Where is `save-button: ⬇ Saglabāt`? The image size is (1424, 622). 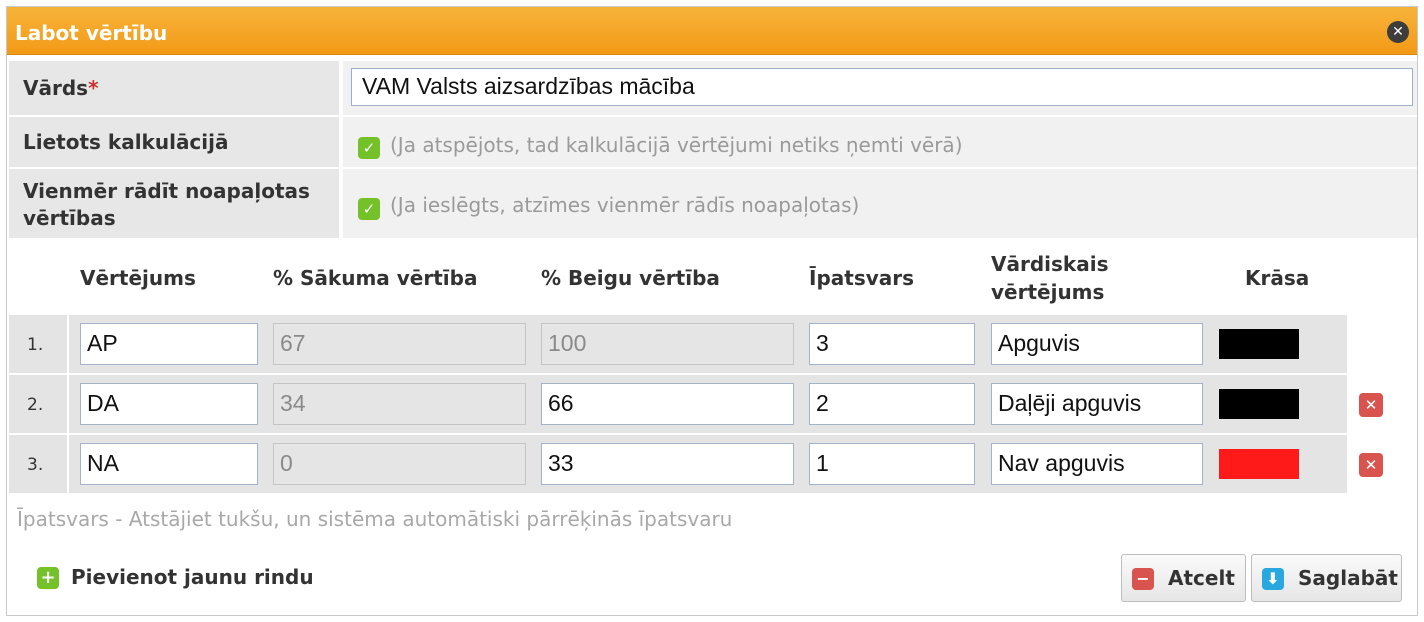 save-button: ⬇ Saglabāt is located at coordinates (1326, 578).